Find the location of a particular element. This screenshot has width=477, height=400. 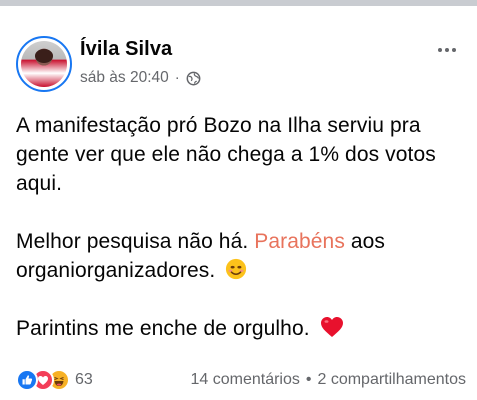

author-avatar is located at coordinates (44, 64).